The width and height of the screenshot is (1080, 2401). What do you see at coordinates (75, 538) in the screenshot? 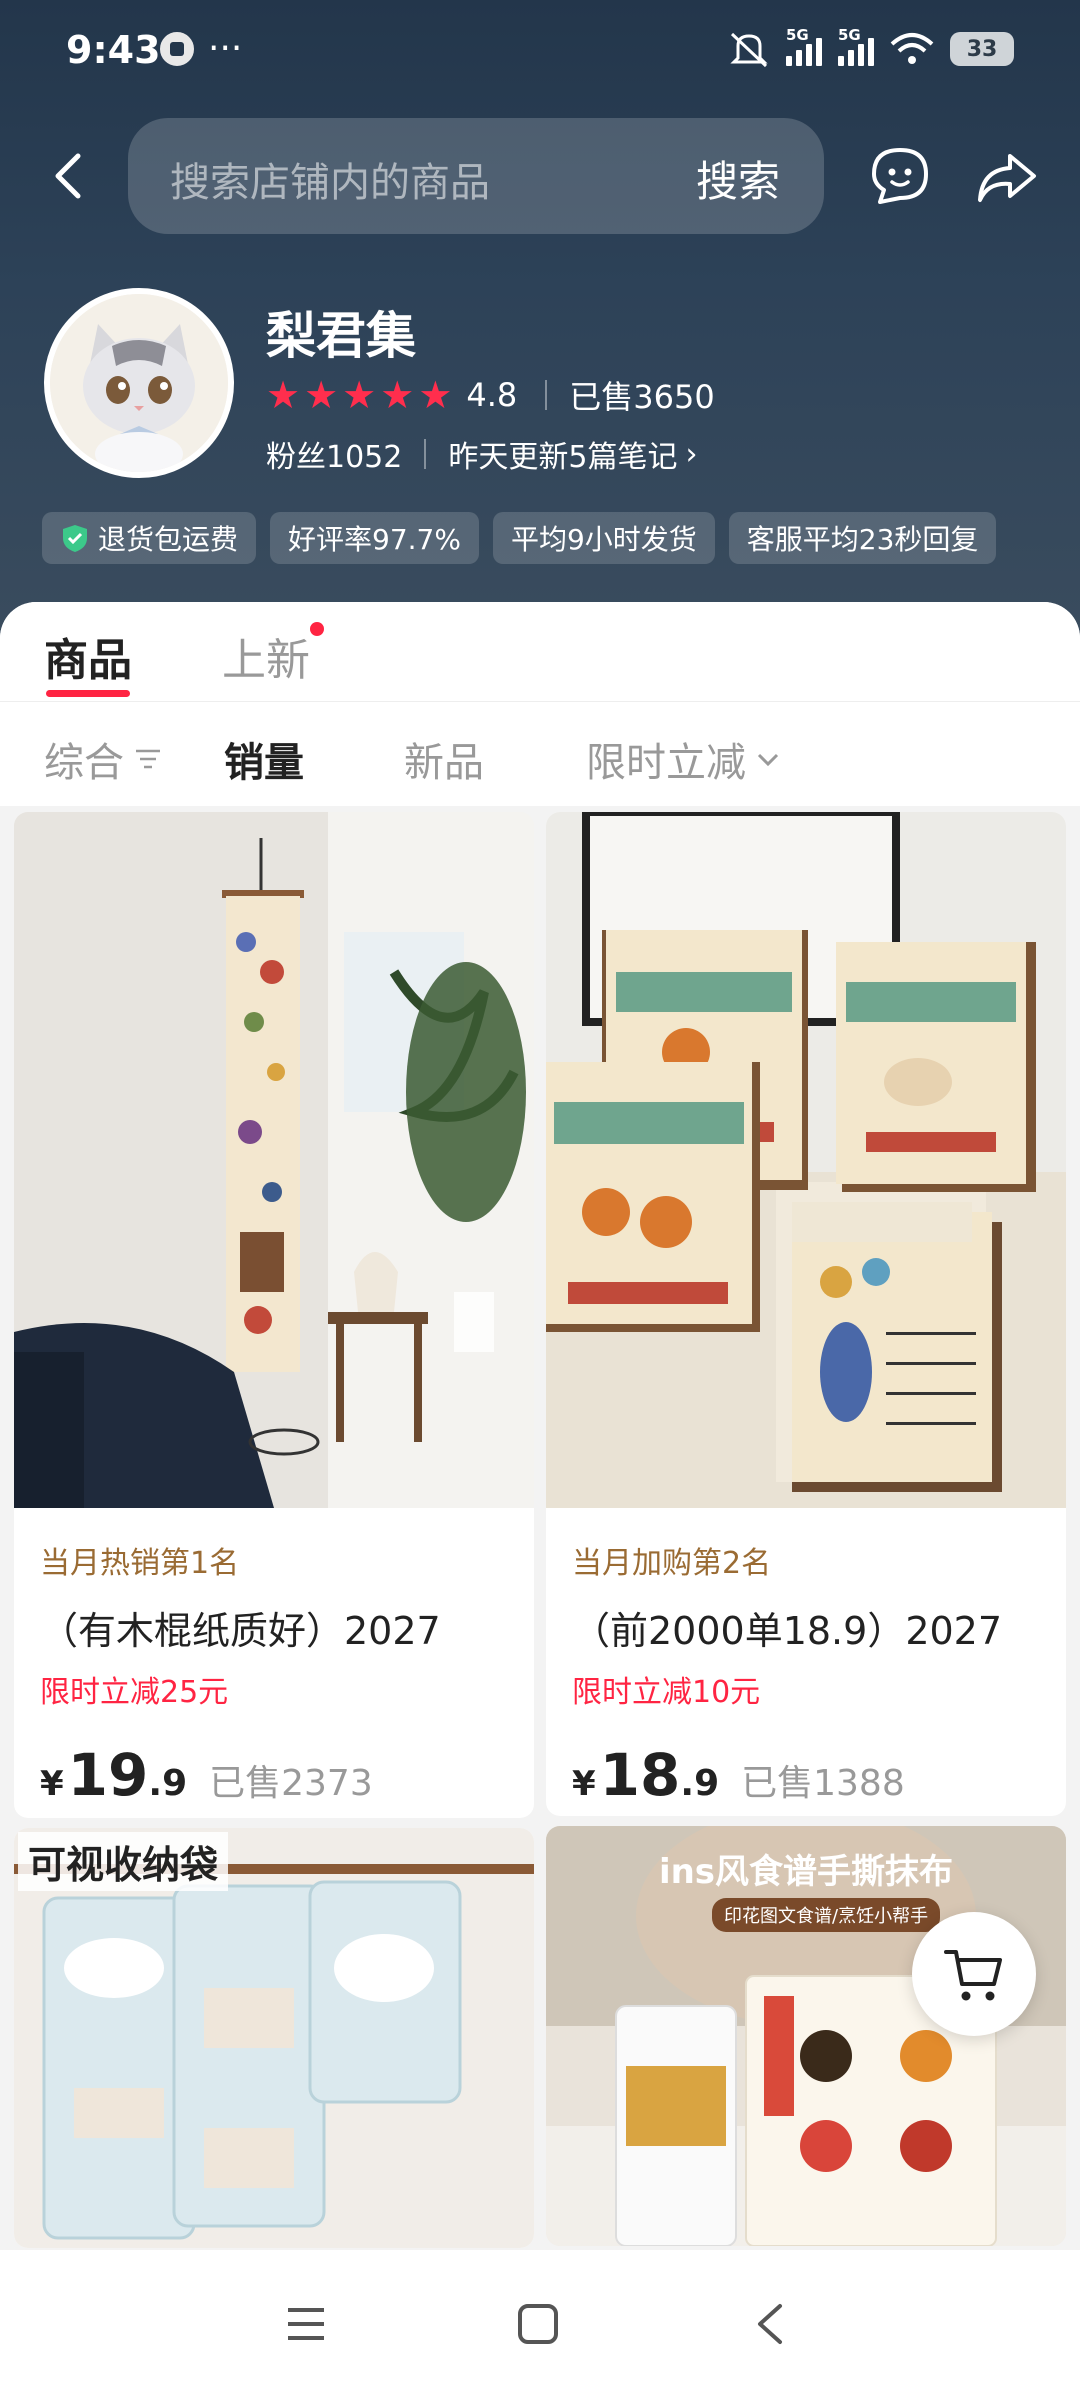
I see `shield-check-icon` at bounding box center [75, 538].